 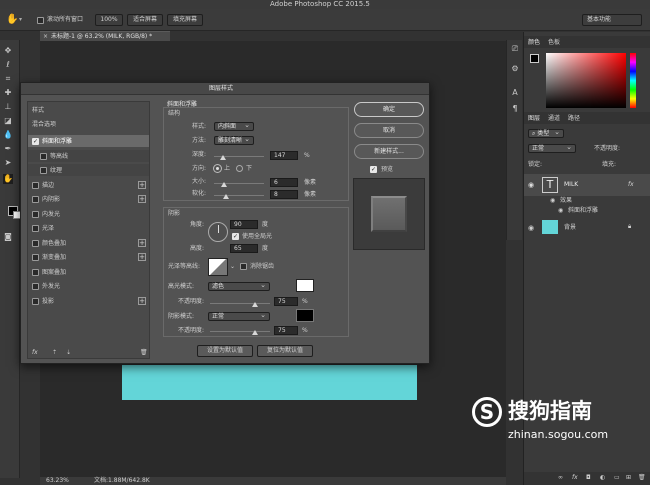 I want to click on style-list-item: 投影 +, so click(x=88, y=301).